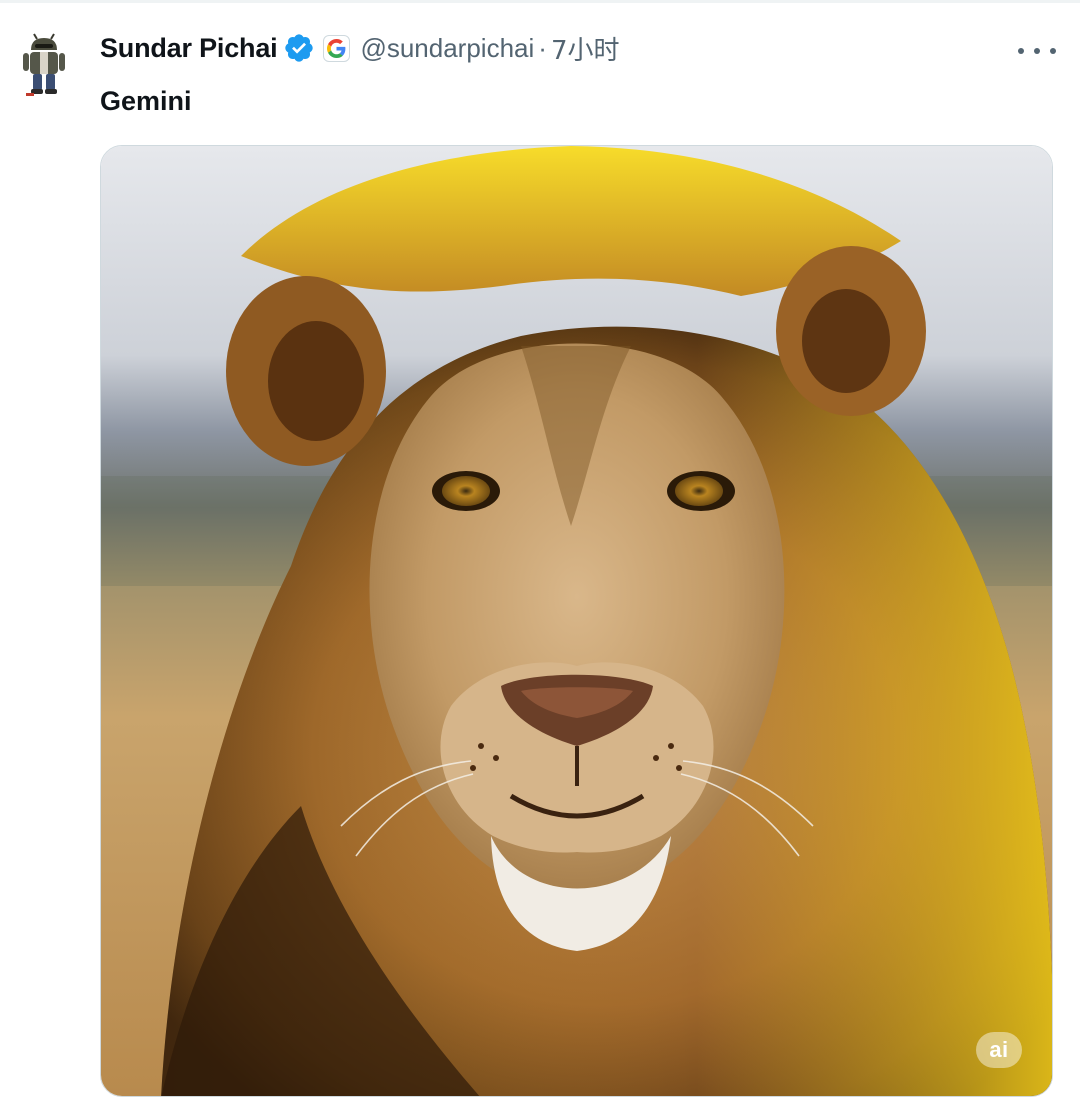 This screenshot has height=1110, width=1080. What do you see at coordinates (299, 48) in the screenshot?
I see `verified-badge-icon` at bounding box center [299, 48].